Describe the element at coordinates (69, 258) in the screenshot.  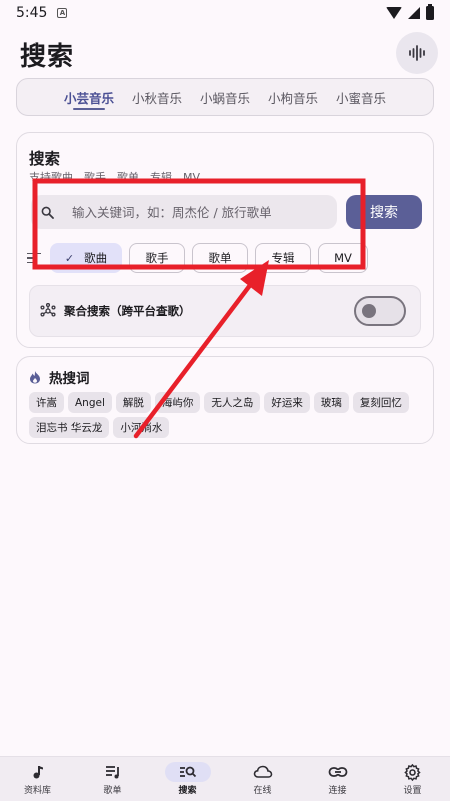
I see `check-icon: ✓` at that location.